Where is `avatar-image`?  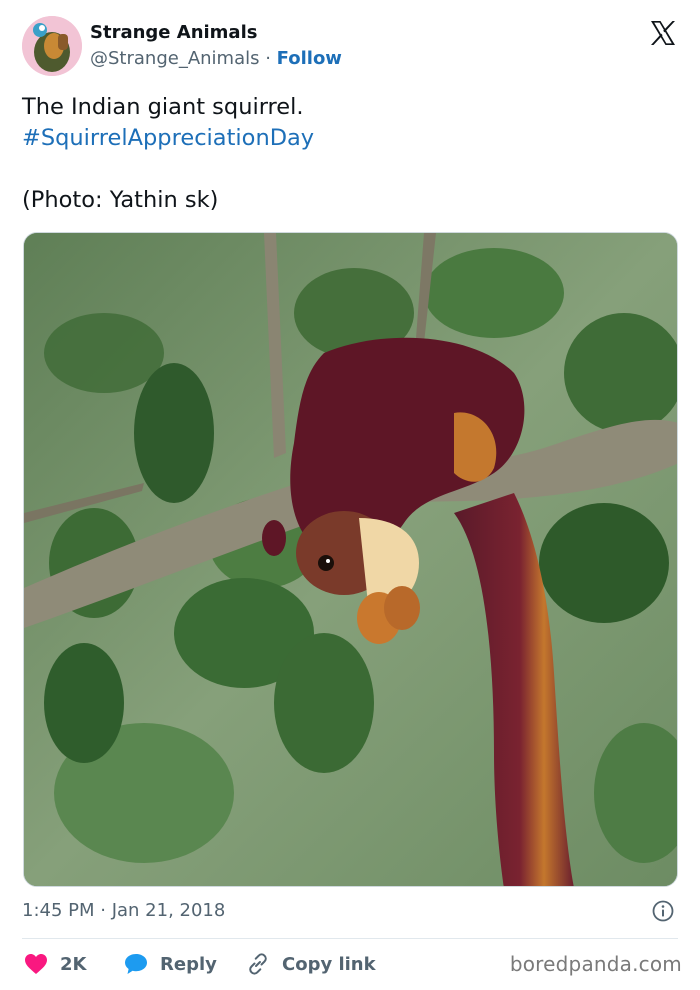
avatar-image is located at coordinates (52, 46).